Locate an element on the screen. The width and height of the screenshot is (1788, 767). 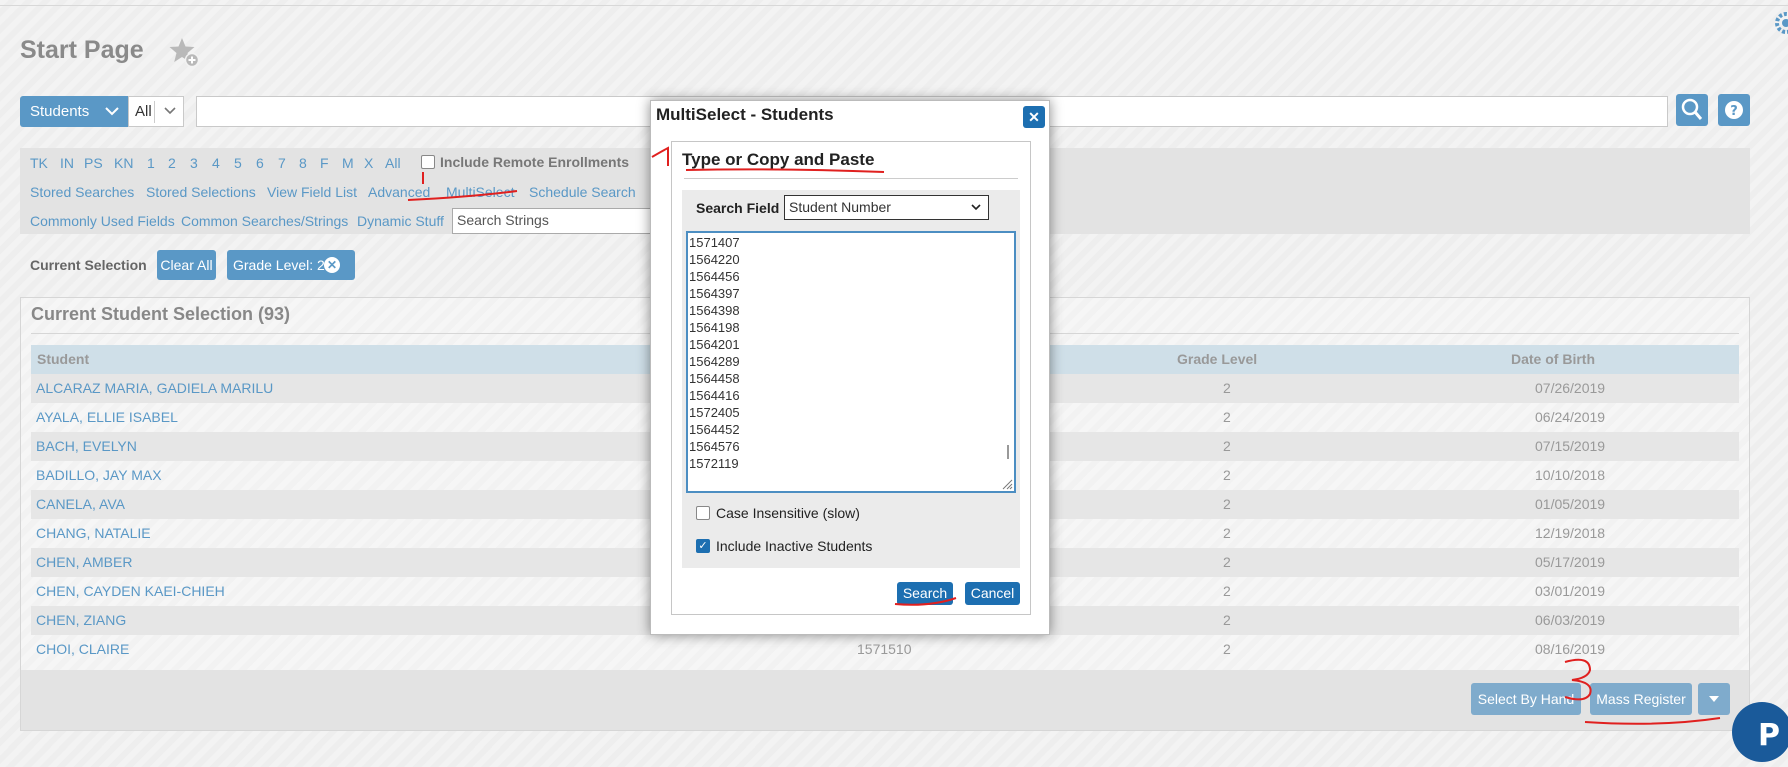
grade-link-in: IN is located at coordinates (67, 163).